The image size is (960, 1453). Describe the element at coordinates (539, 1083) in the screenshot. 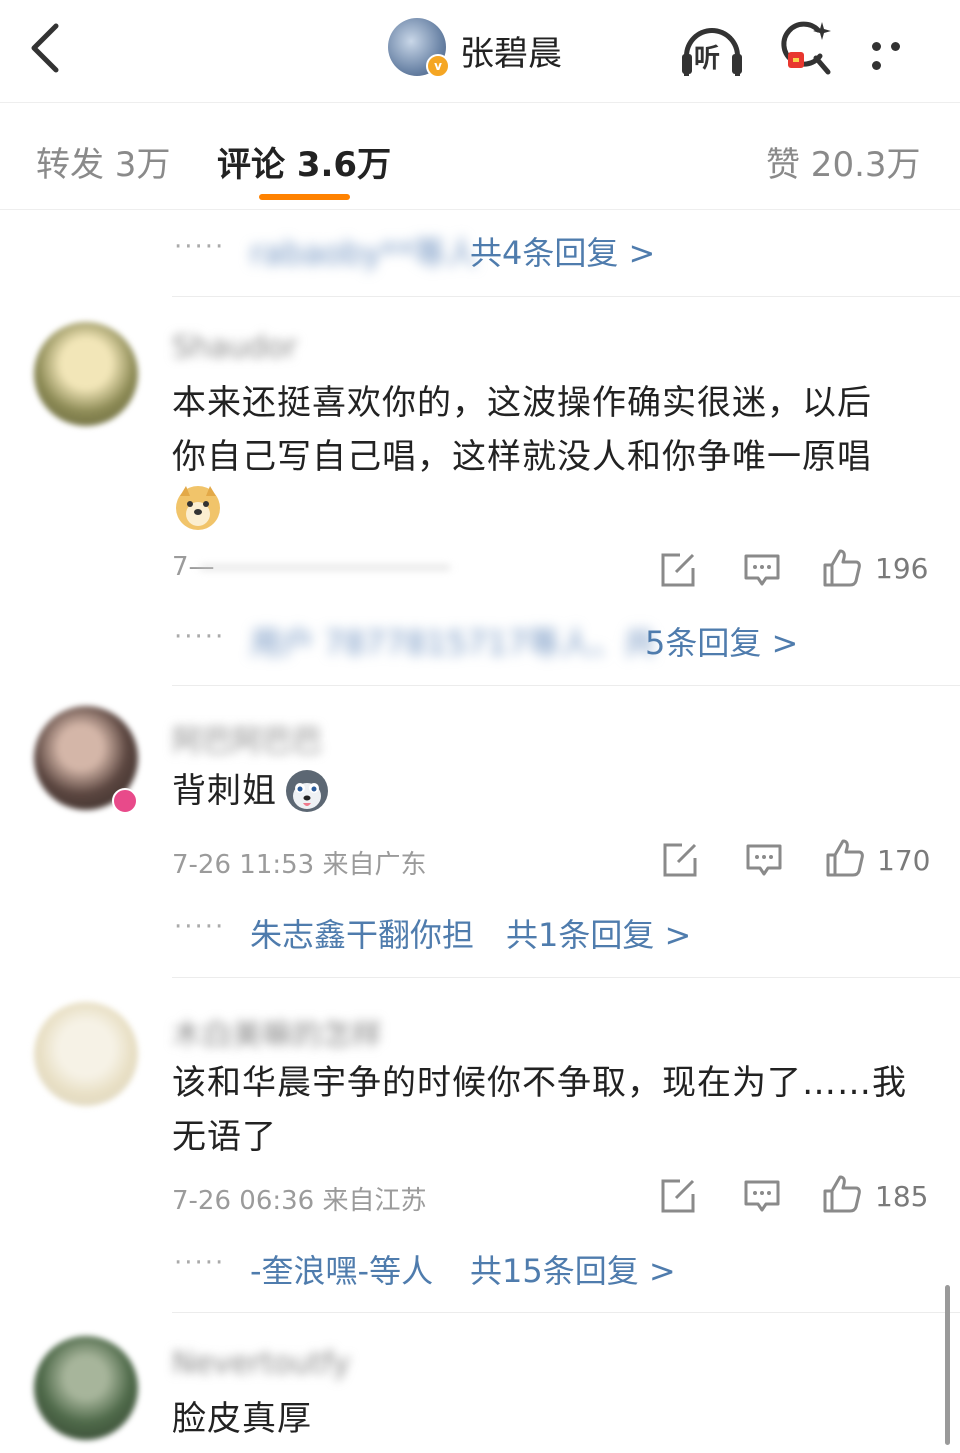

I see `comment-text-line-1: 该和华晨宇争的时候你不争取，现在为了……我` at that location.